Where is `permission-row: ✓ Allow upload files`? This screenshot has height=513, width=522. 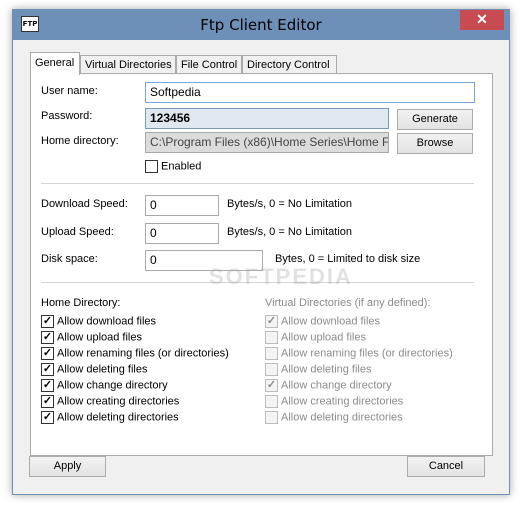 permission-row: ✓ Allow upload files is located at coordinates (91, 339).